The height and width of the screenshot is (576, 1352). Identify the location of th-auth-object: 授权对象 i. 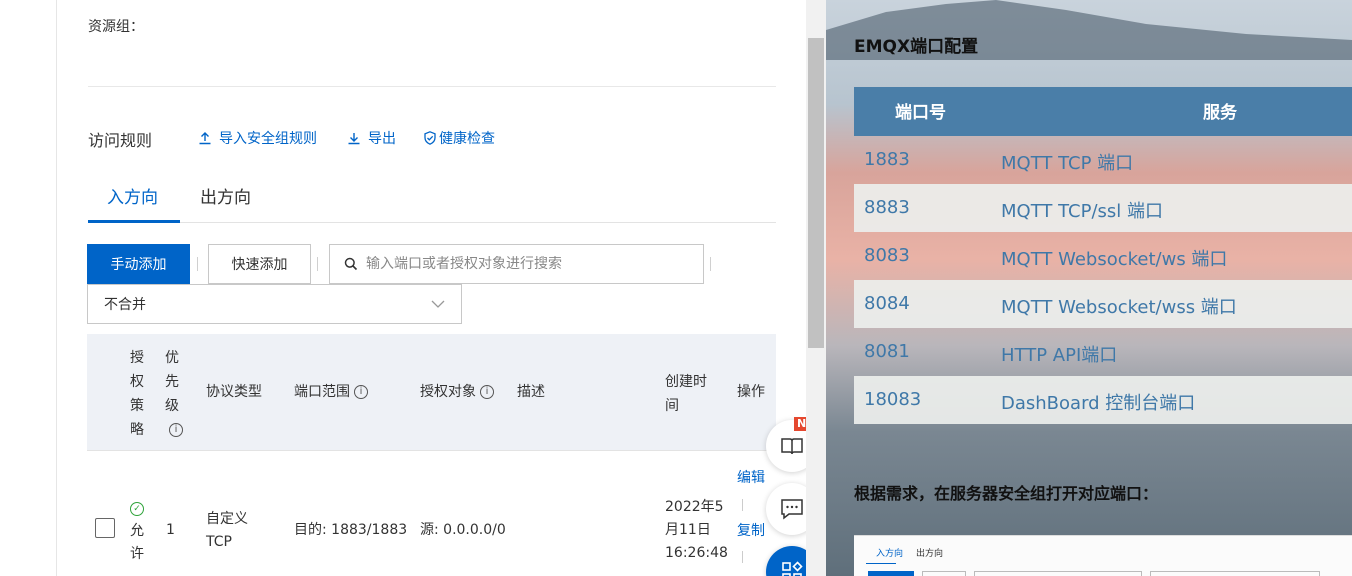
(457, 392).